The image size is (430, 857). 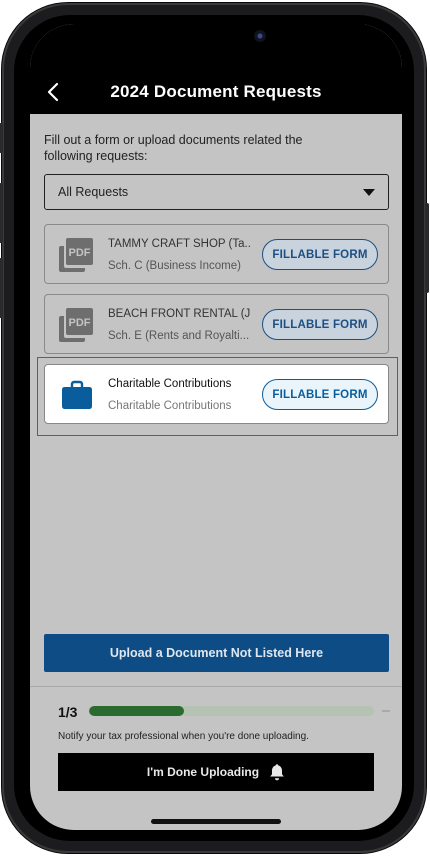 I want to click on progress-bar-fill, so click(x=136, y=711).